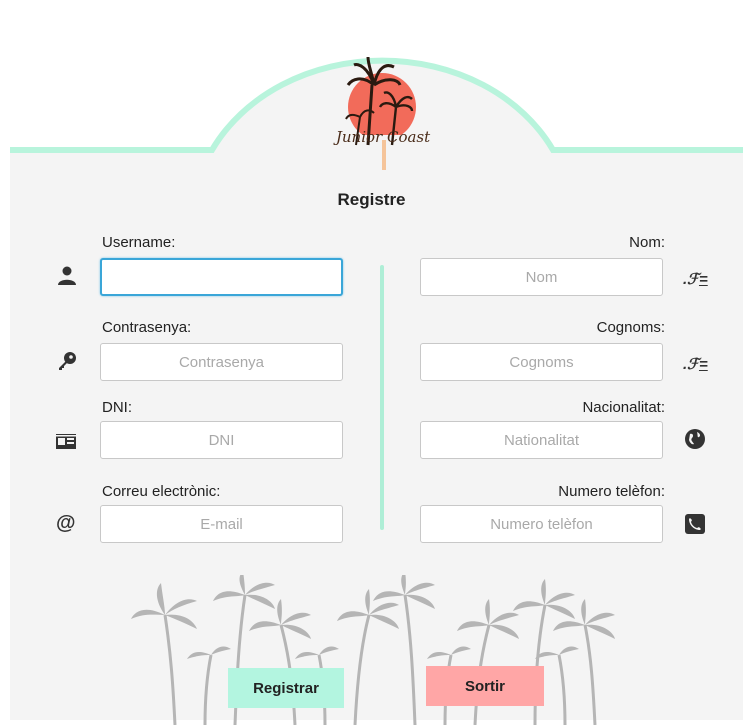 This screenshot has height=725, width=743. What do you see at coordinates (383, 137) in the screenshot?
I see `logo-text: Junior Coast` at bounding box center [383, 137].